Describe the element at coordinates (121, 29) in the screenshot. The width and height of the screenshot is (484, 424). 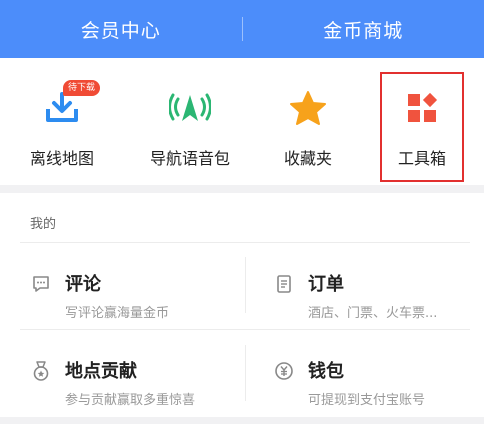
I see `tab-member-center: 会员中心` at that location.